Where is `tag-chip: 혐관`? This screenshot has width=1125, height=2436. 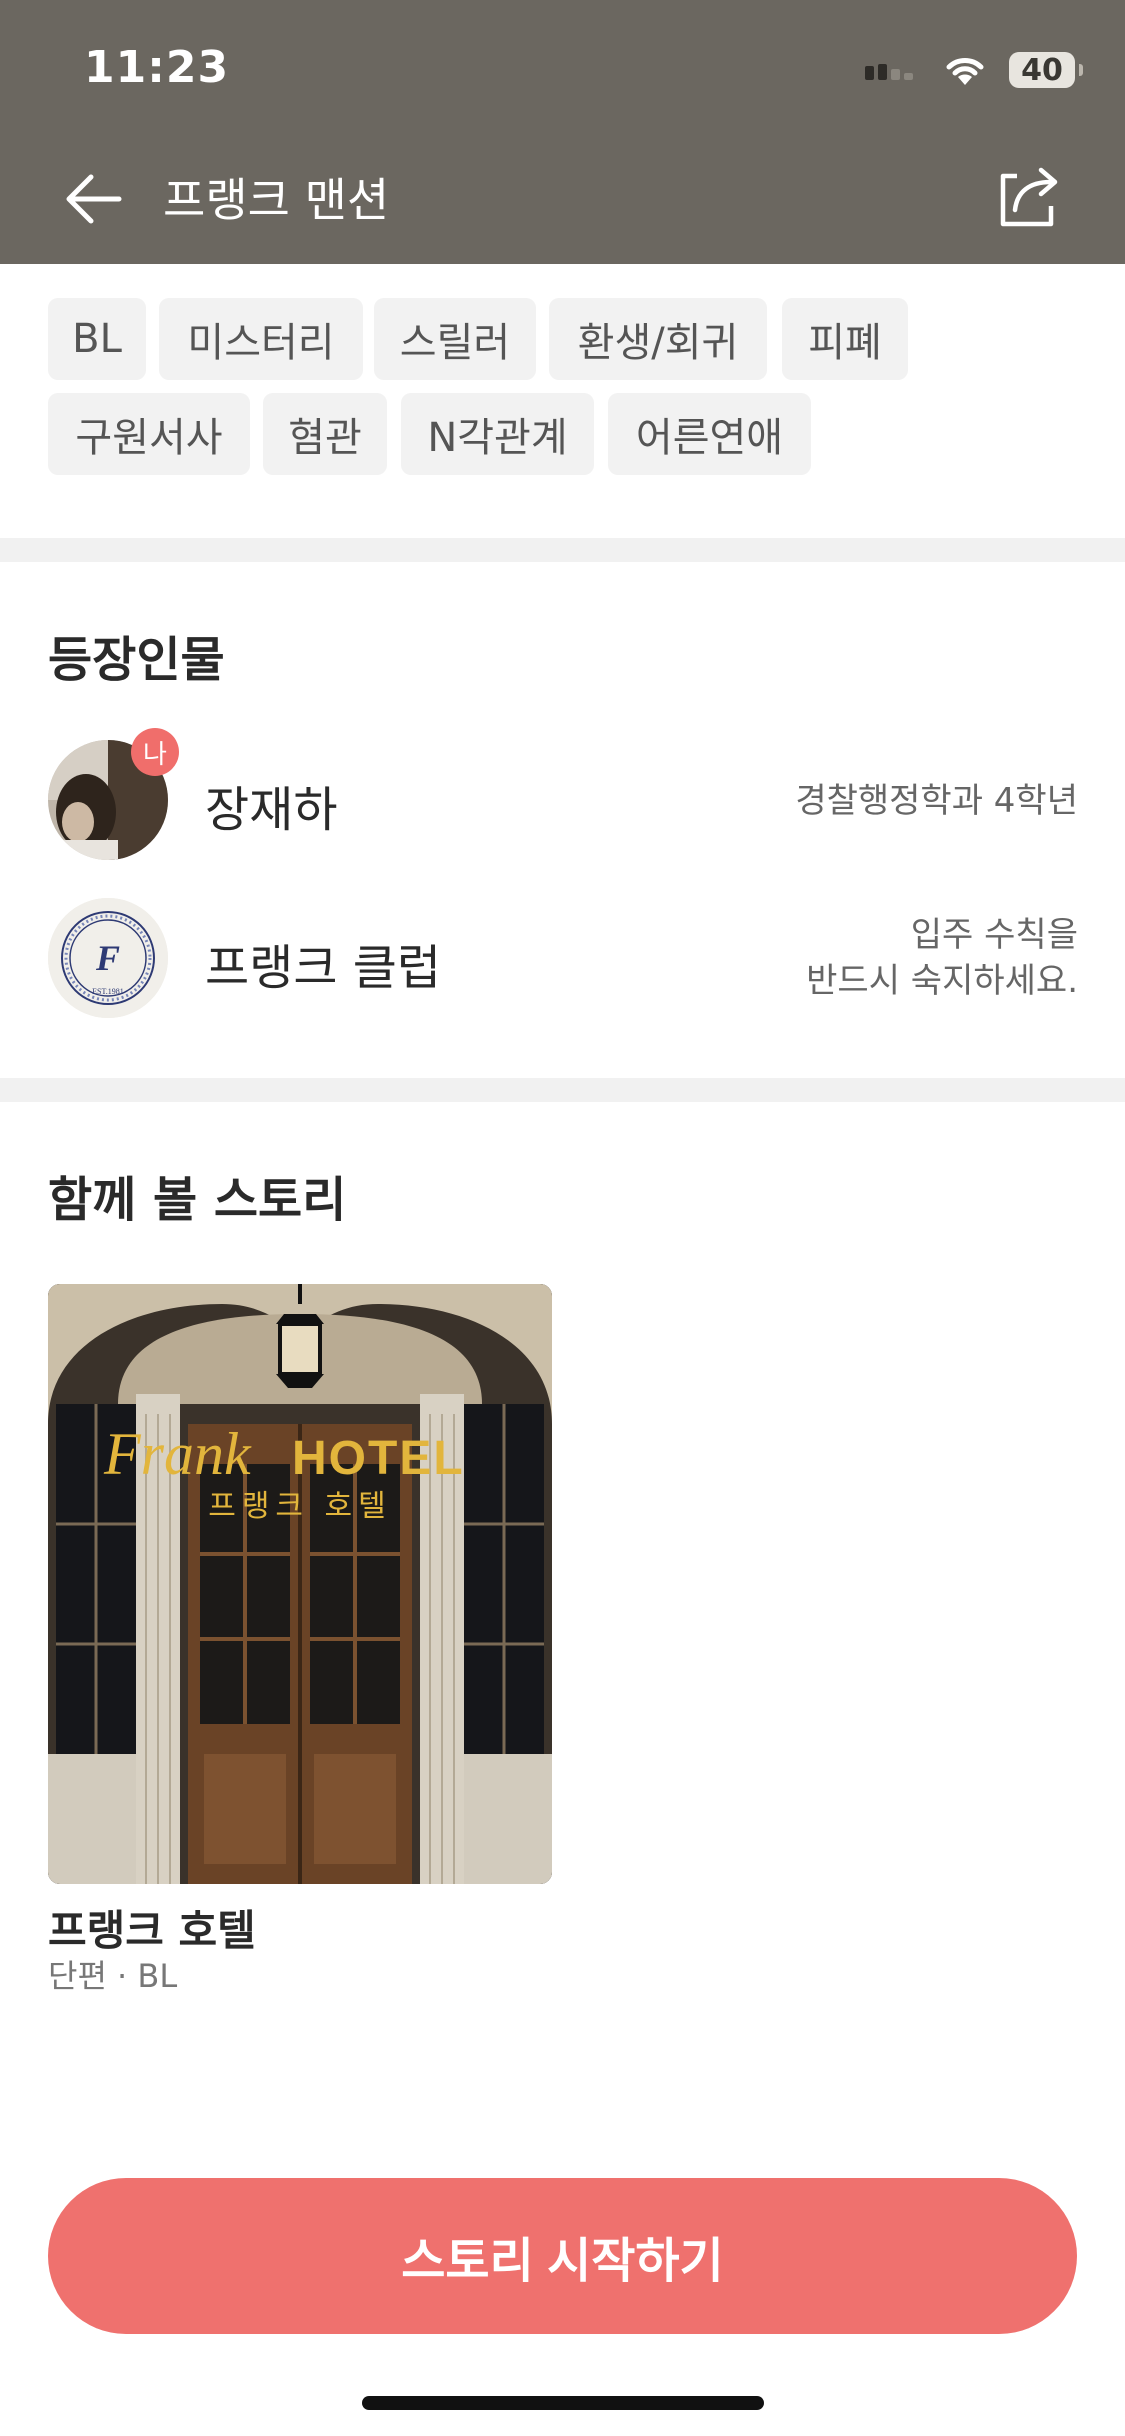 tag-chip: 혐관 is located at coordinates (325, 434).